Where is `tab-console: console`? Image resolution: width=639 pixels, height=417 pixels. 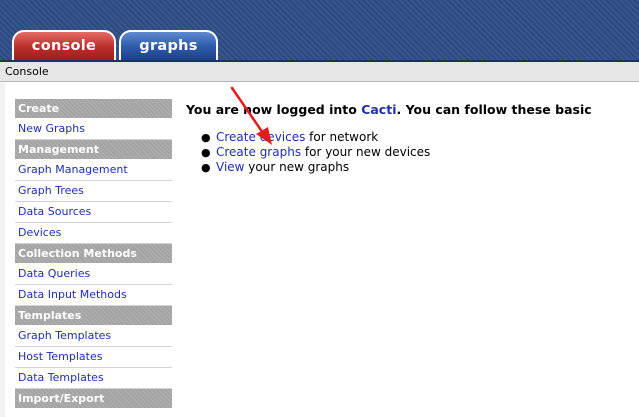 tab-console: console is located at coordinates (64, 45).